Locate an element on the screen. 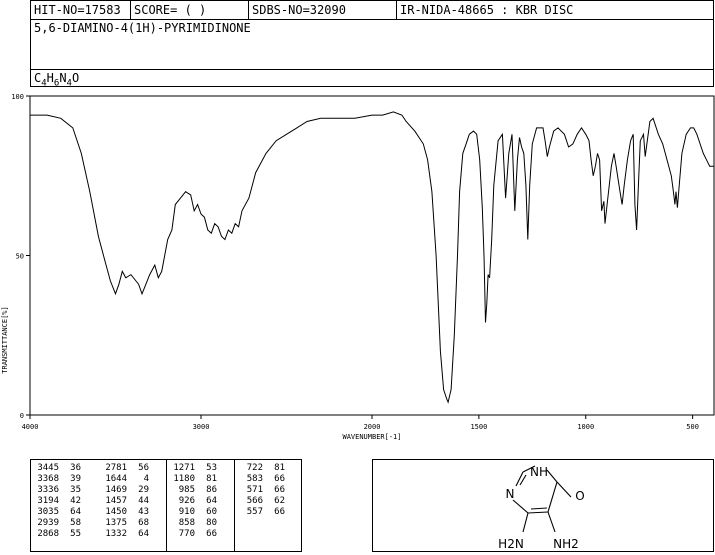  peak-row: 3336 35 is located at coordinates (56, 490).